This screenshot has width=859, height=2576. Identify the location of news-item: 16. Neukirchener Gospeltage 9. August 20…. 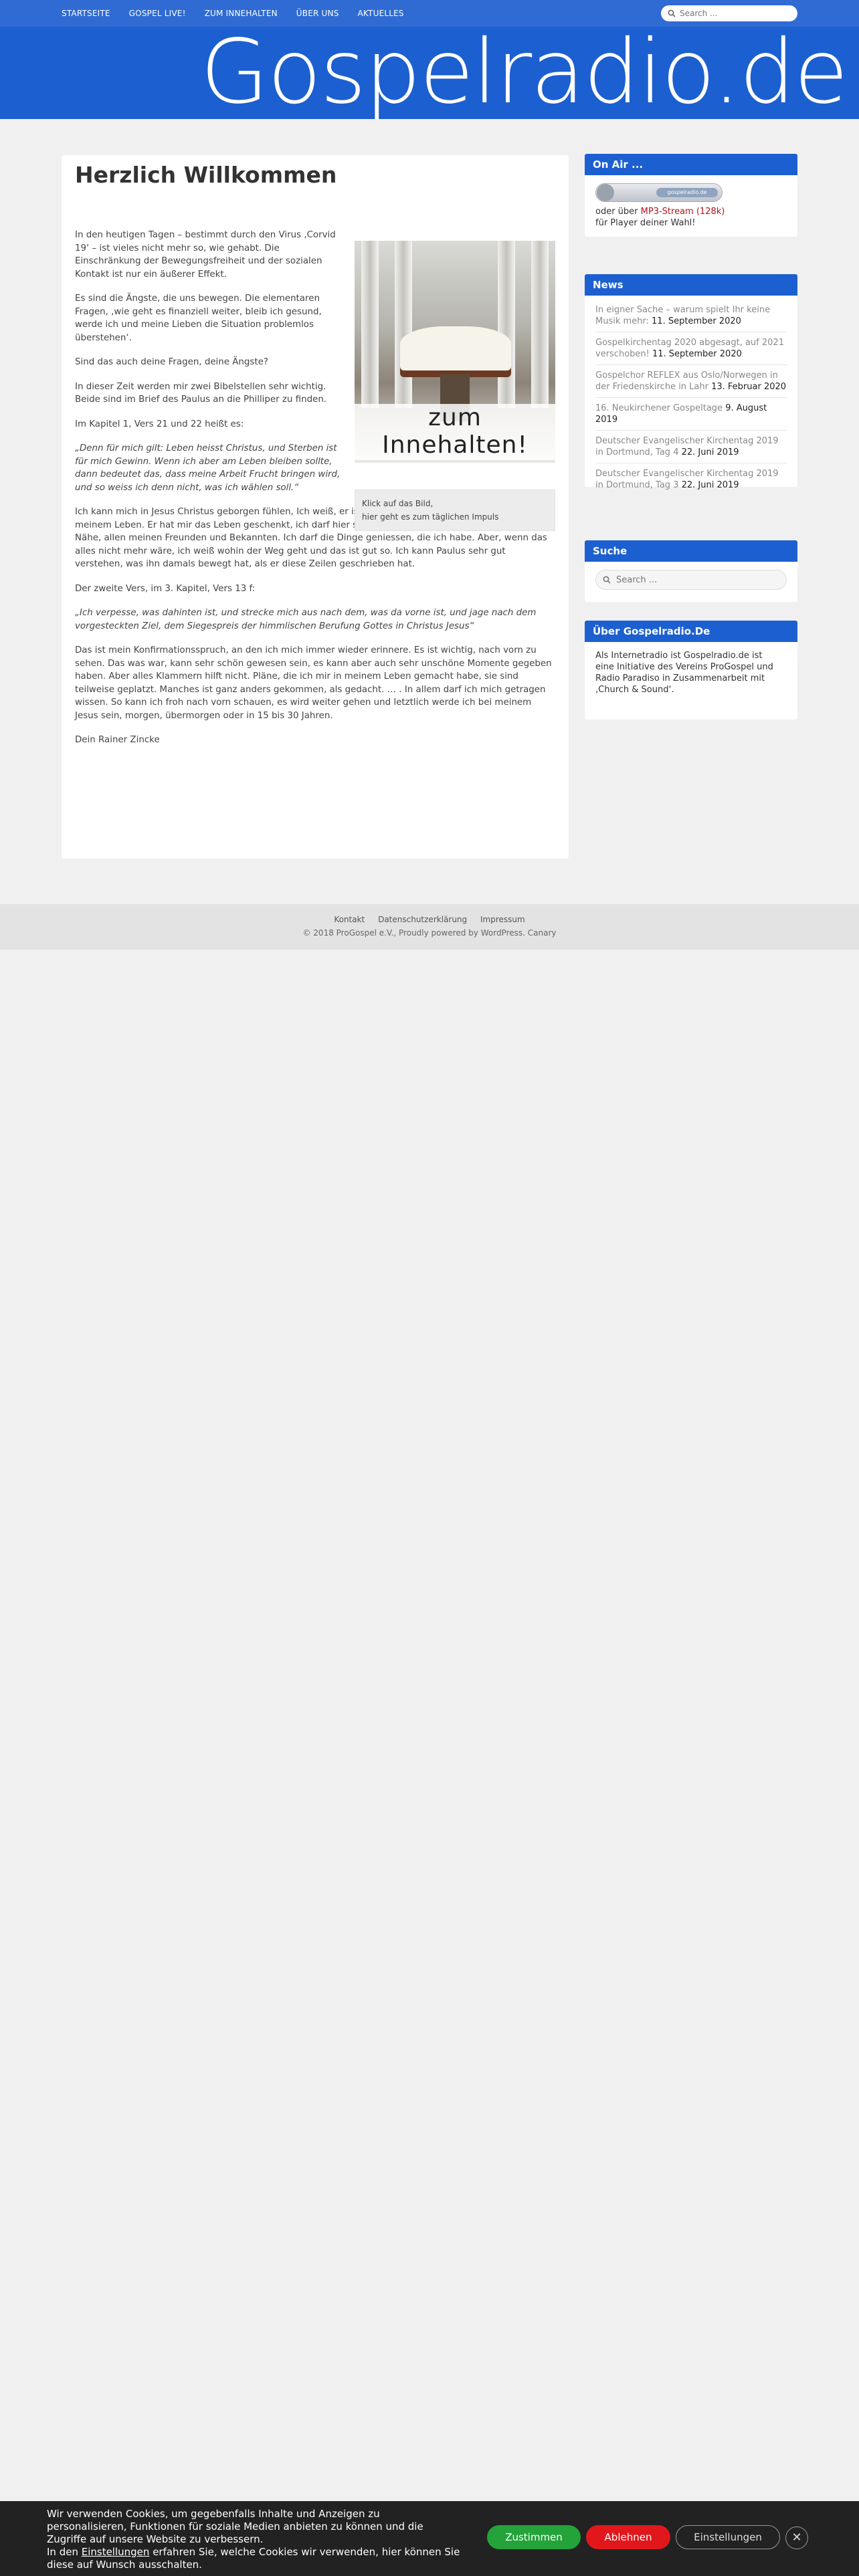
(691, 414).